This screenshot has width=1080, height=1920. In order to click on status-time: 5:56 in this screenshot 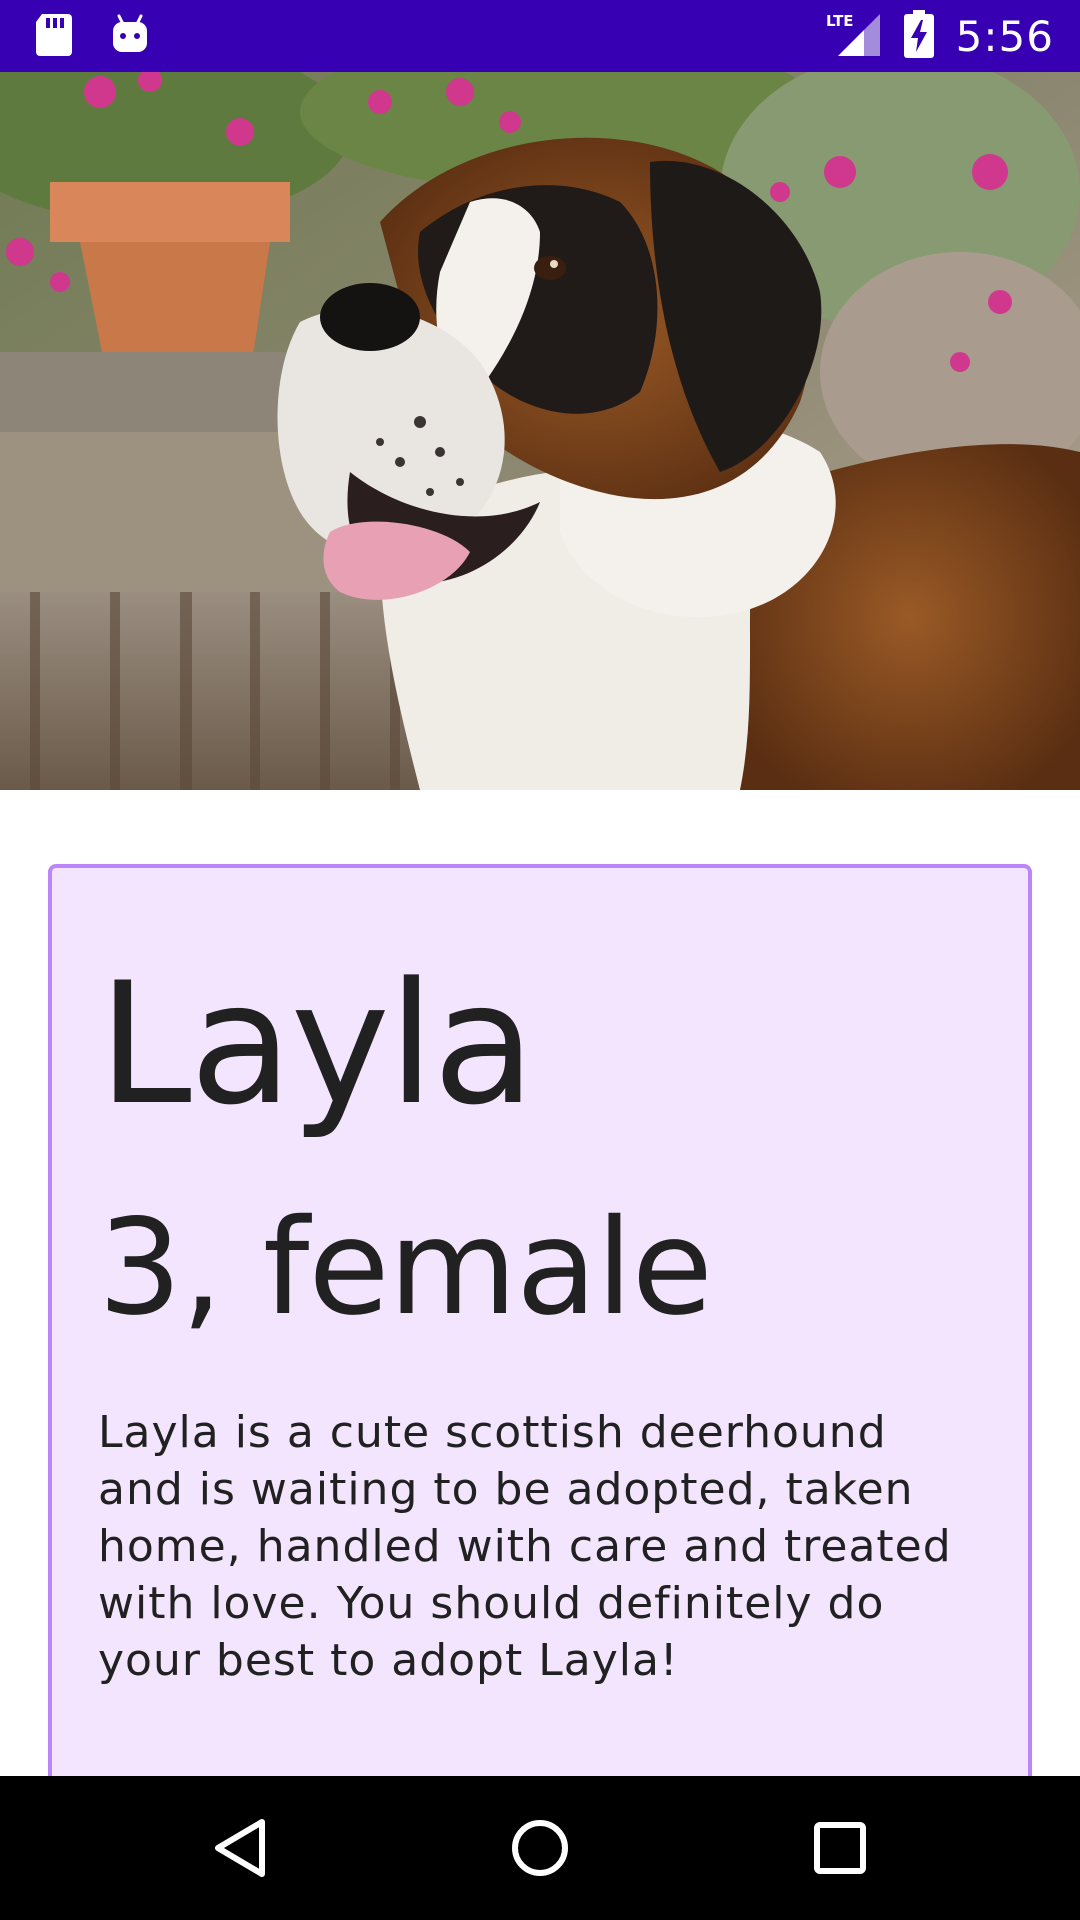, I will do `click(1004, 36)`.